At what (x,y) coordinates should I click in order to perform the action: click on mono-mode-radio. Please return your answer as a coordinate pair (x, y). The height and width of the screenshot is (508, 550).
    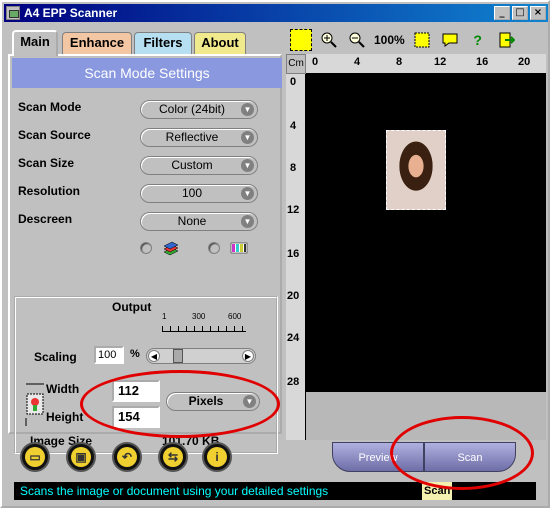
    Looking at the image, I should click on (214, 248).